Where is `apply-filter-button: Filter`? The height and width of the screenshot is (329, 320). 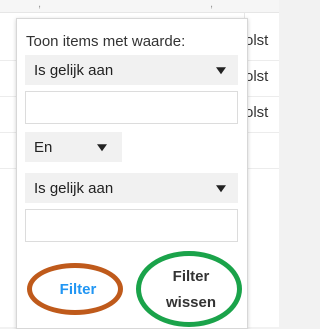
apply-filter-button: Filter is located at coordinates (78, 289).